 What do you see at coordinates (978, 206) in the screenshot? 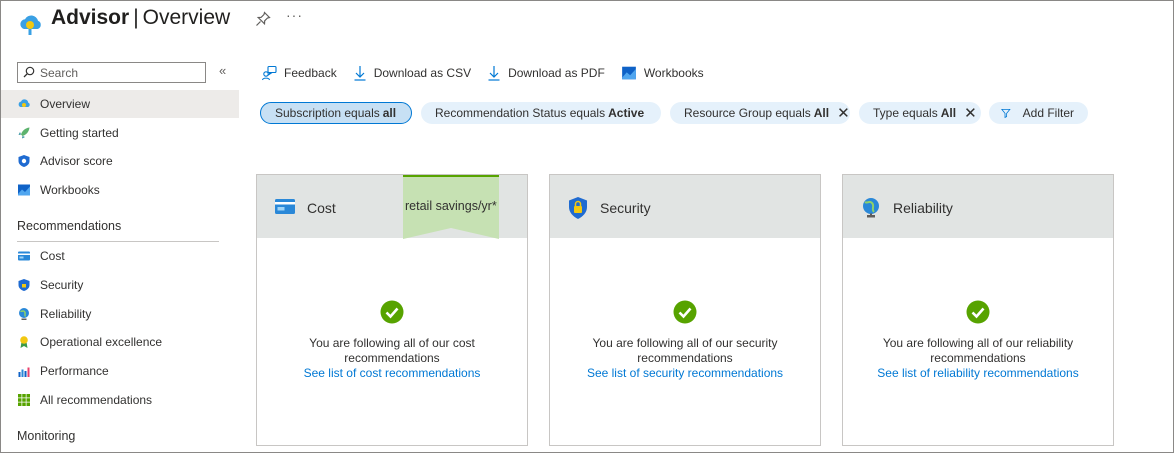
I see `card-header: Reliability` at bounding box center [978, 206].